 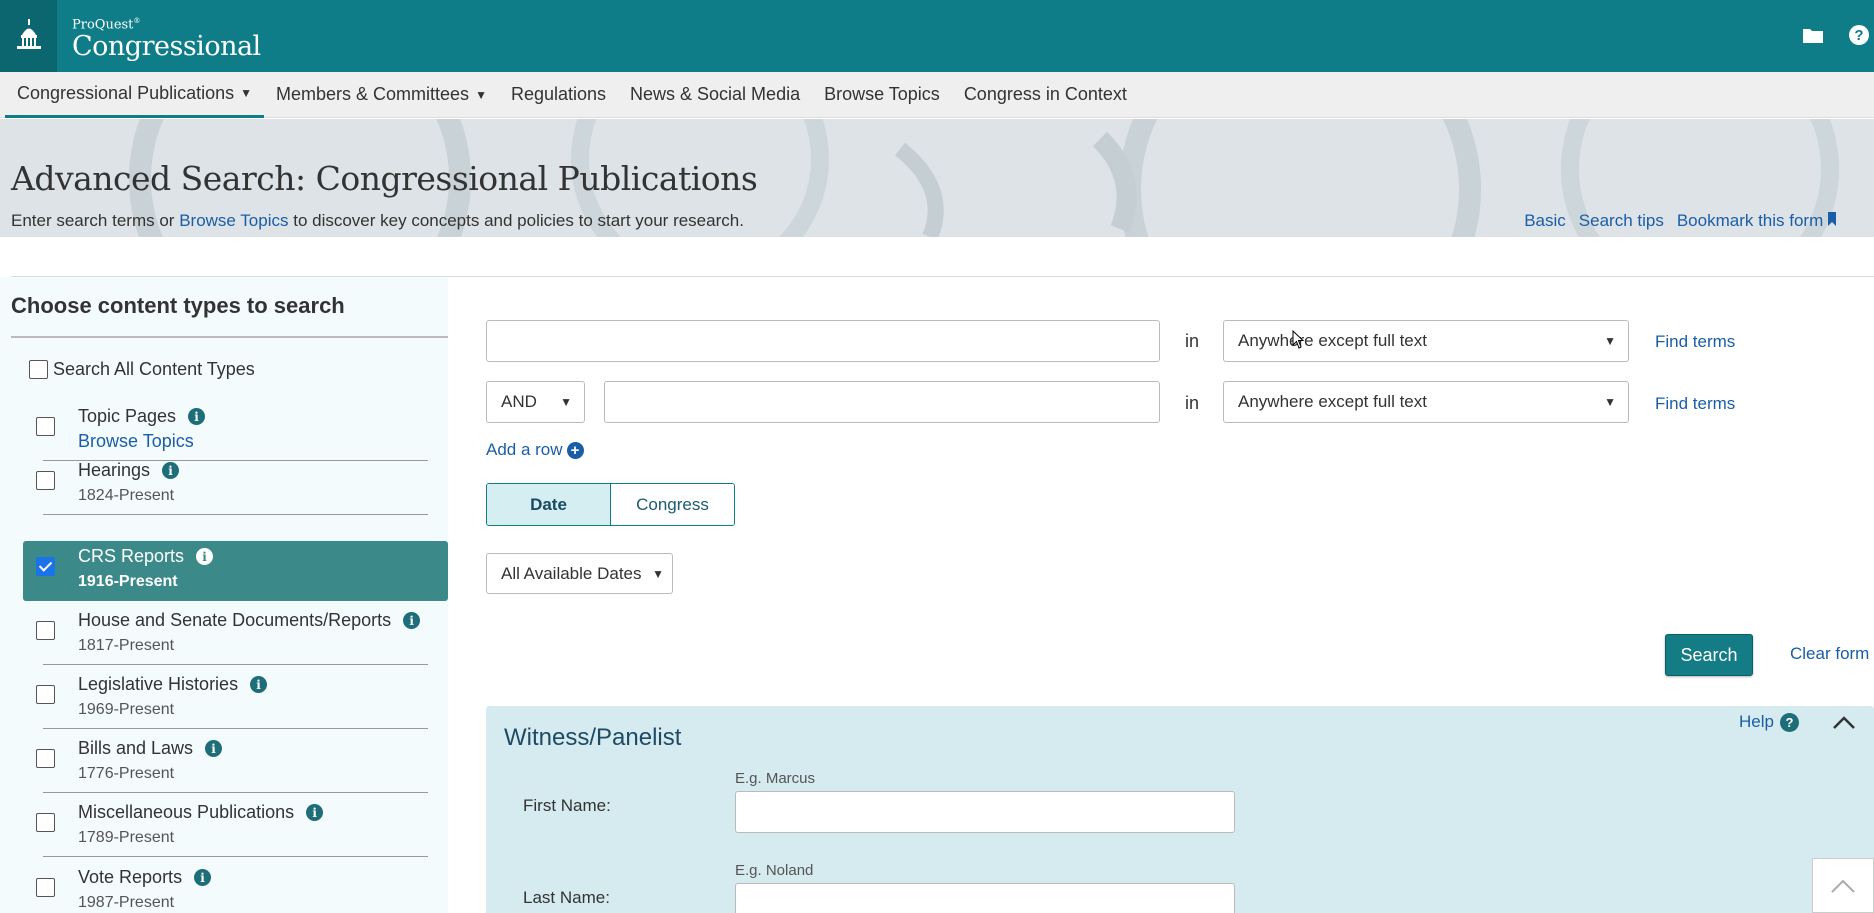 I want to click on content-type-vote-reports: Vote Reports i 1987-Present, so click(x=235, y=887).